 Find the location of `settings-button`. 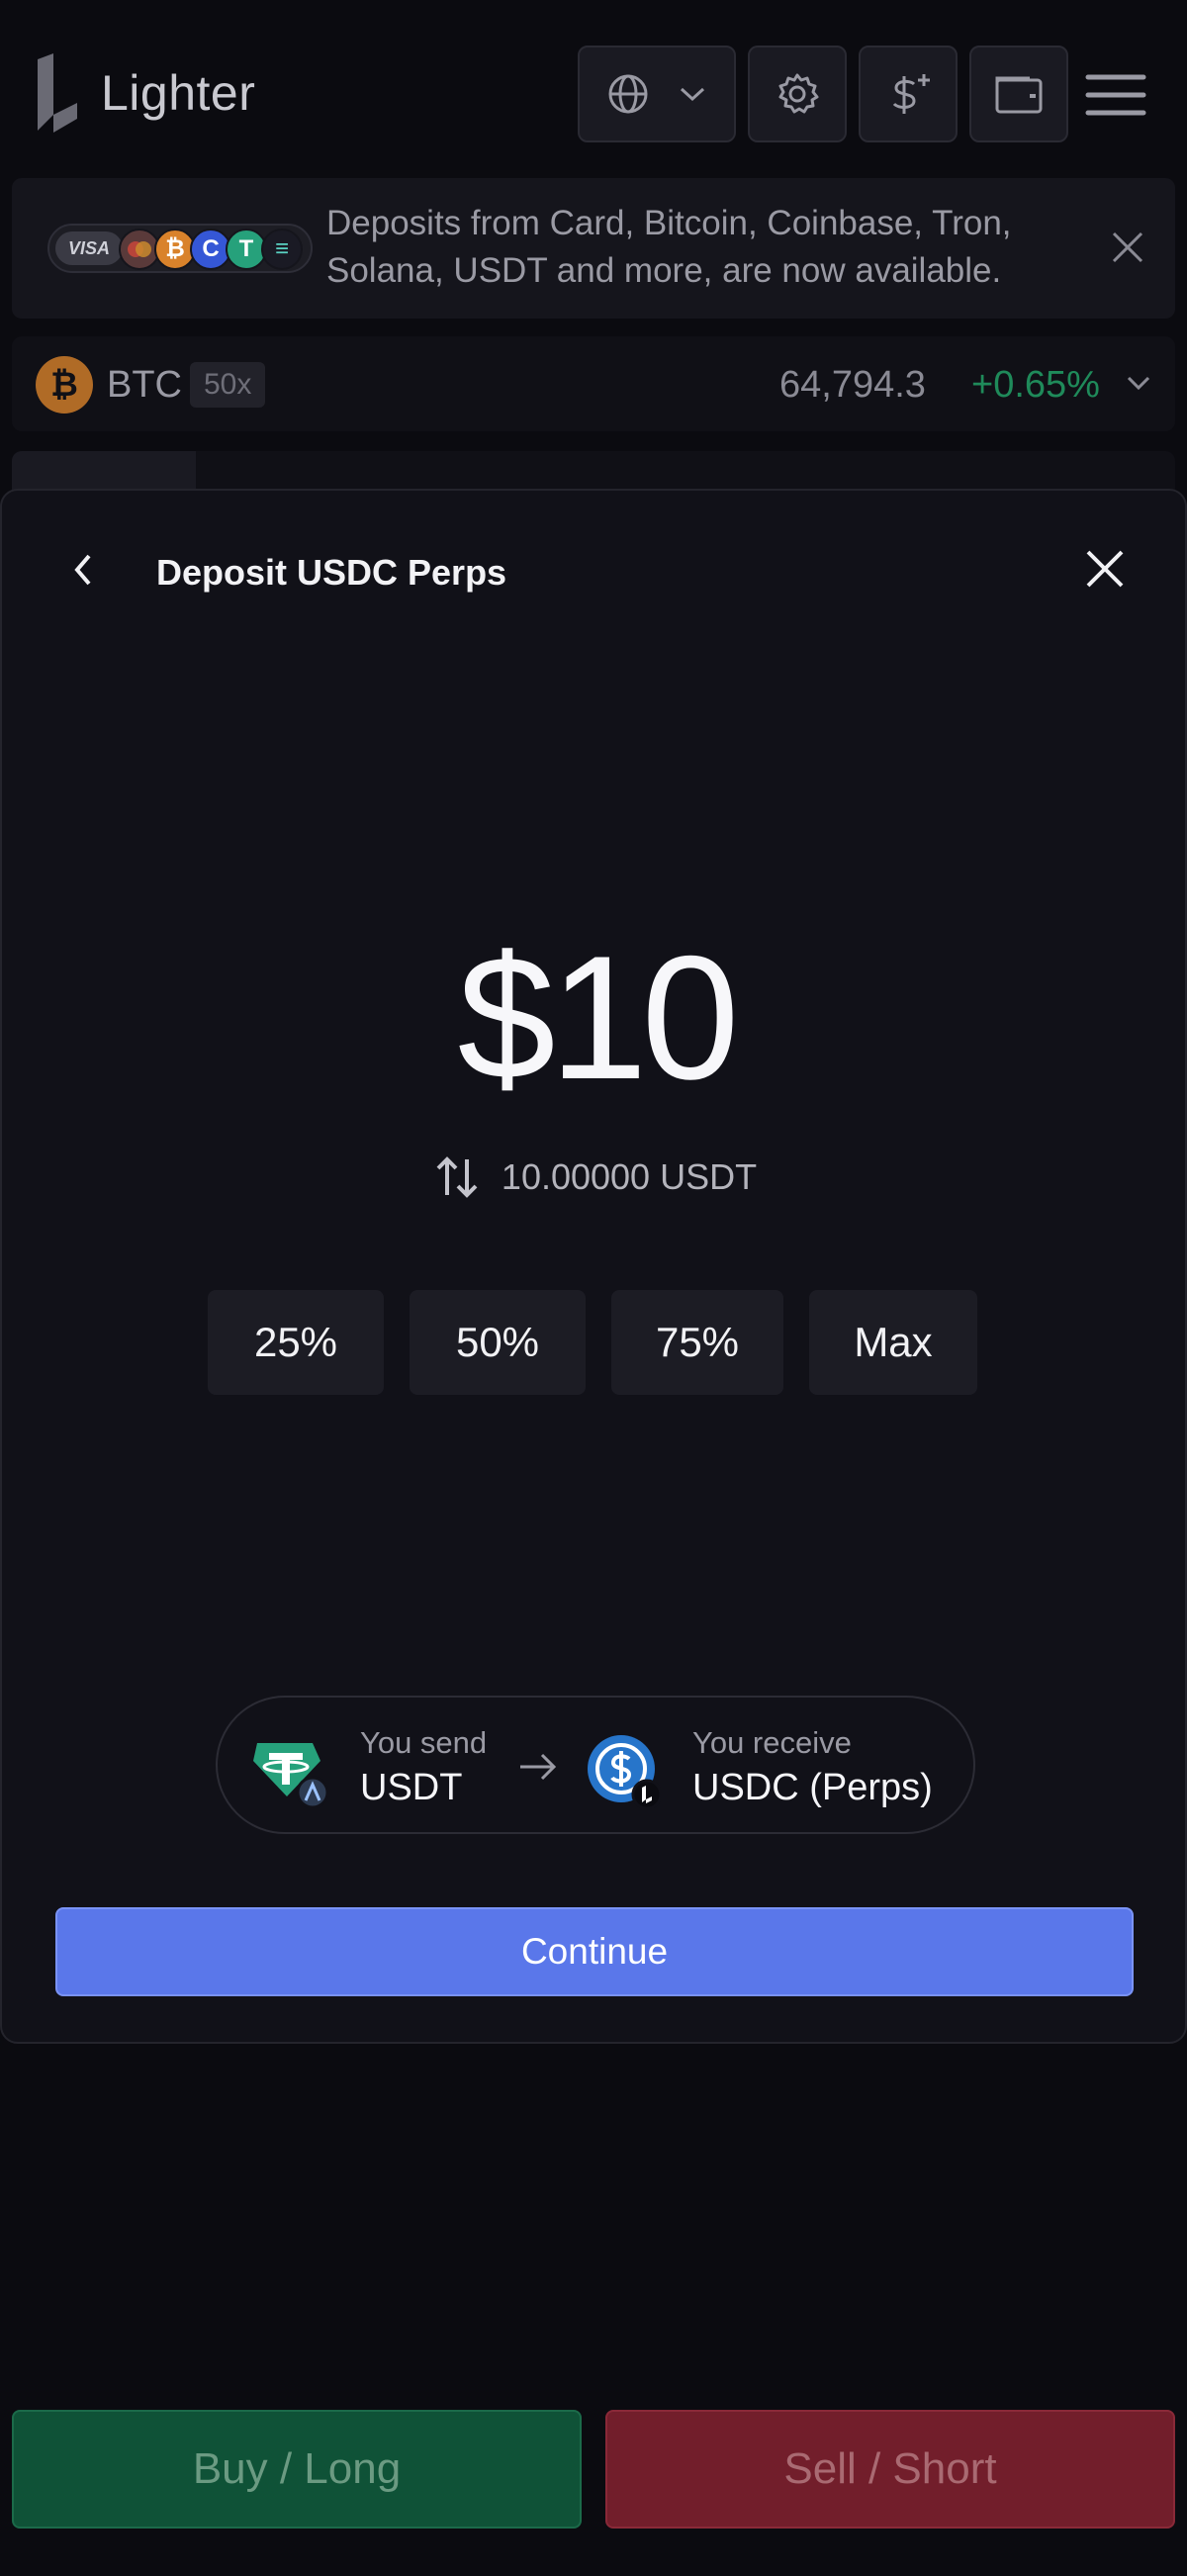

settings-button is located at coordinates (797, 94).